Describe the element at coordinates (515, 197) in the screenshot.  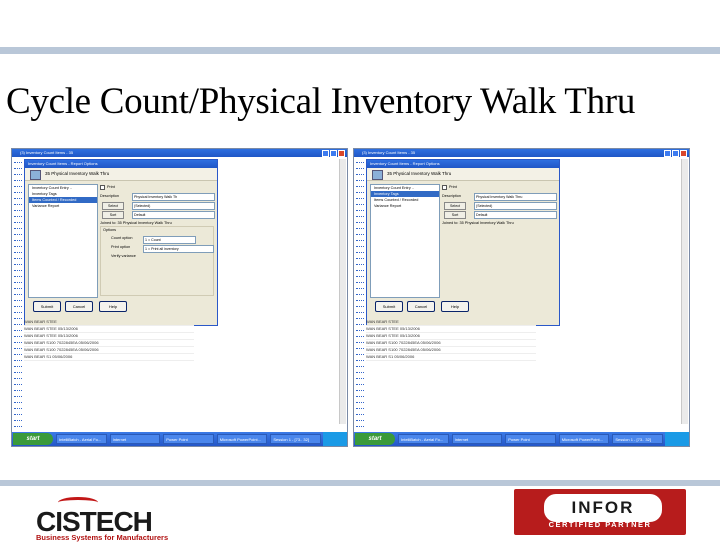
I see `description-input: Physical Inventory Walk Thru` at that location.